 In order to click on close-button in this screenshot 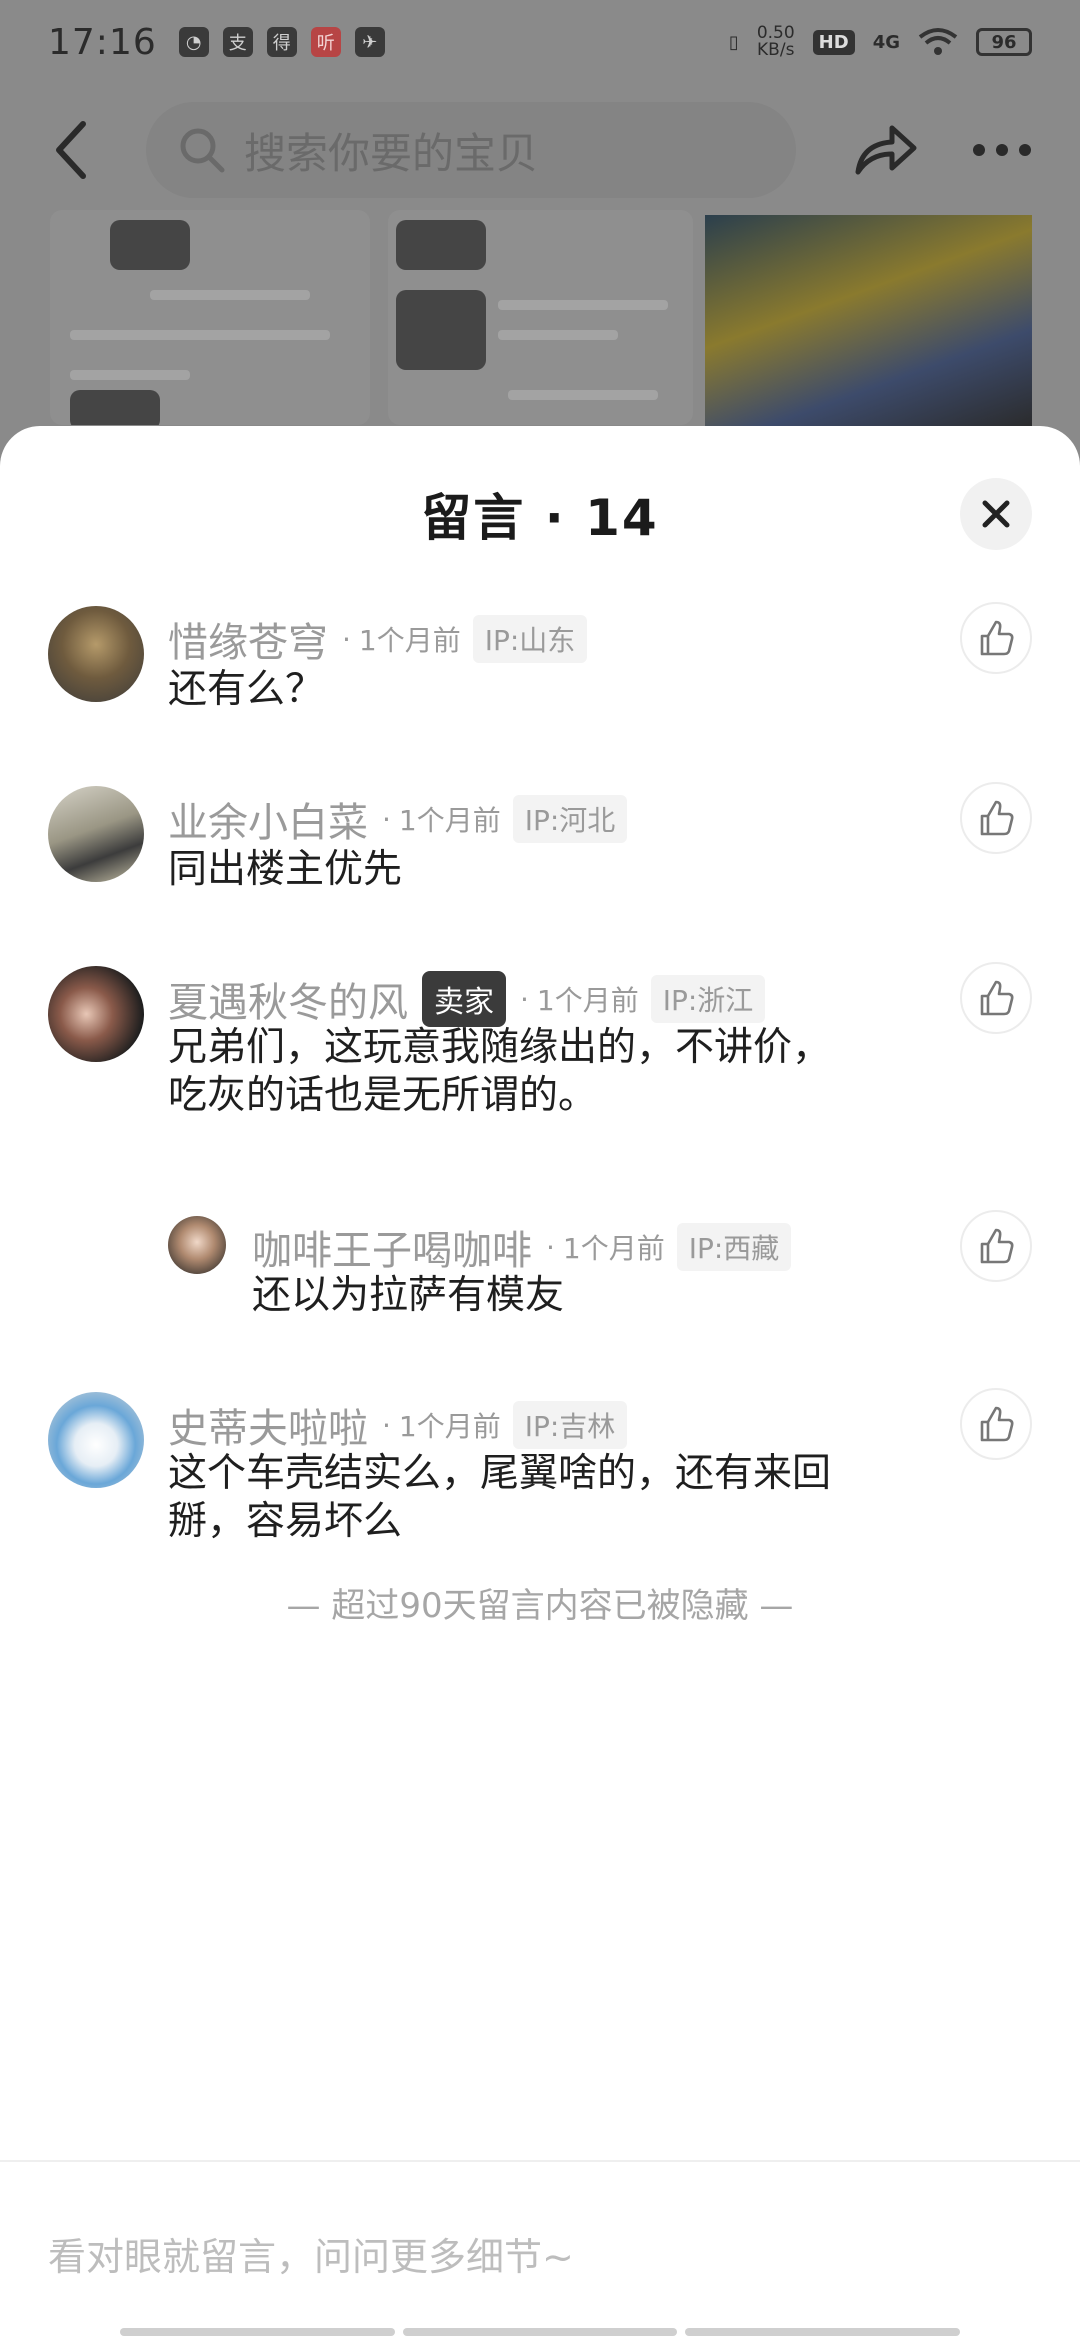, I will do `click(996, 514)`.